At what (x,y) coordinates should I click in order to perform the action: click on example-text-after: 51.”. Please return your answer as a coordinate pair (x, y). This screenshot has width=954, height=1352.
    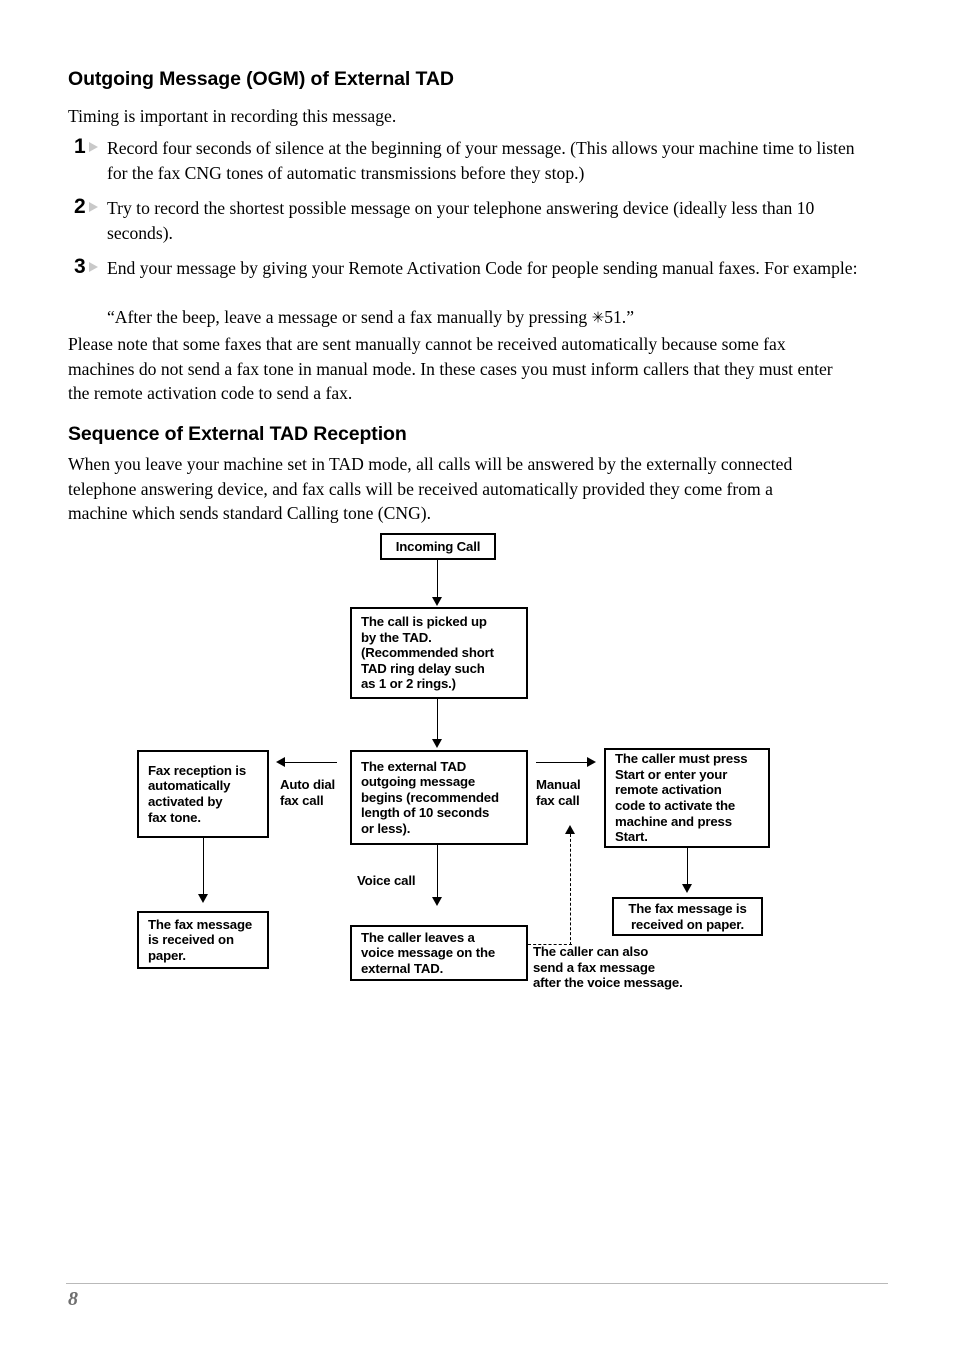
    Looking at the image, I should click on (619, 317).